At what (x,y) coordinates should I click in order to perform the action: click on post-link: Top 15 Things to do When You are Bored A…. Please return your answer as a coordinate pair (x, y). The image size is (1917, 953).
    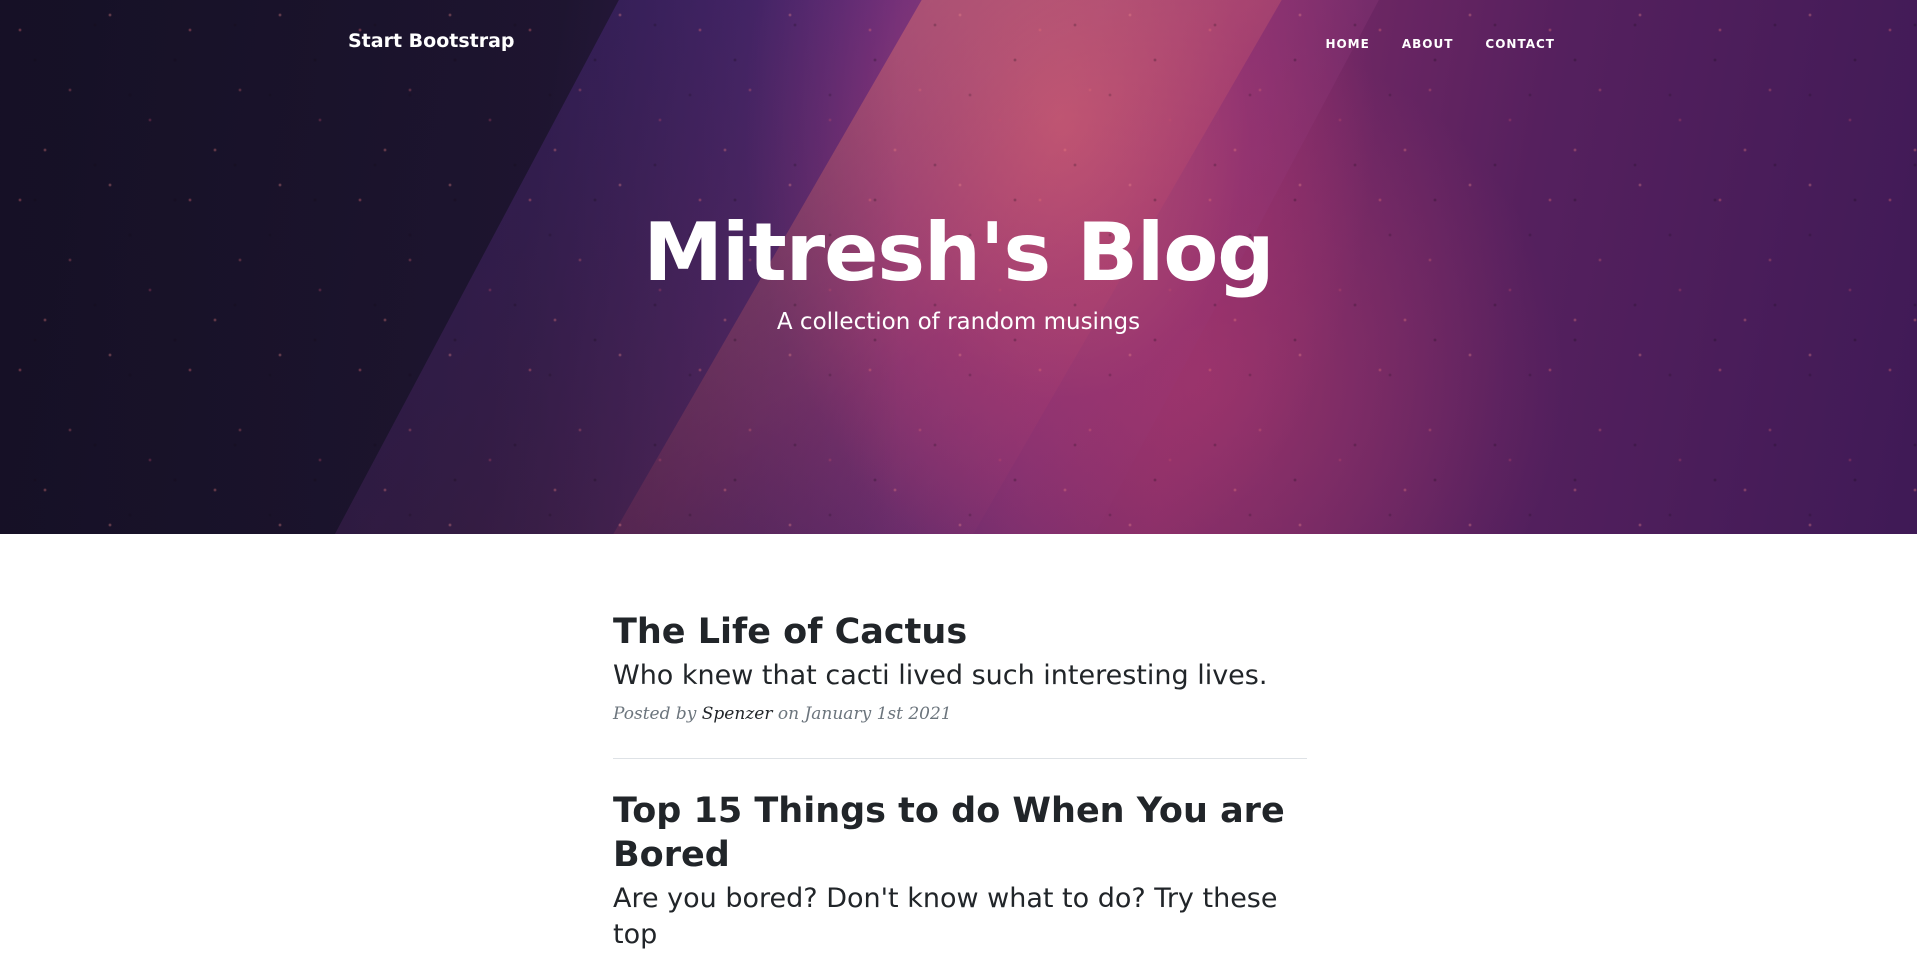
    Looking at the image, I should click on (960, 871).